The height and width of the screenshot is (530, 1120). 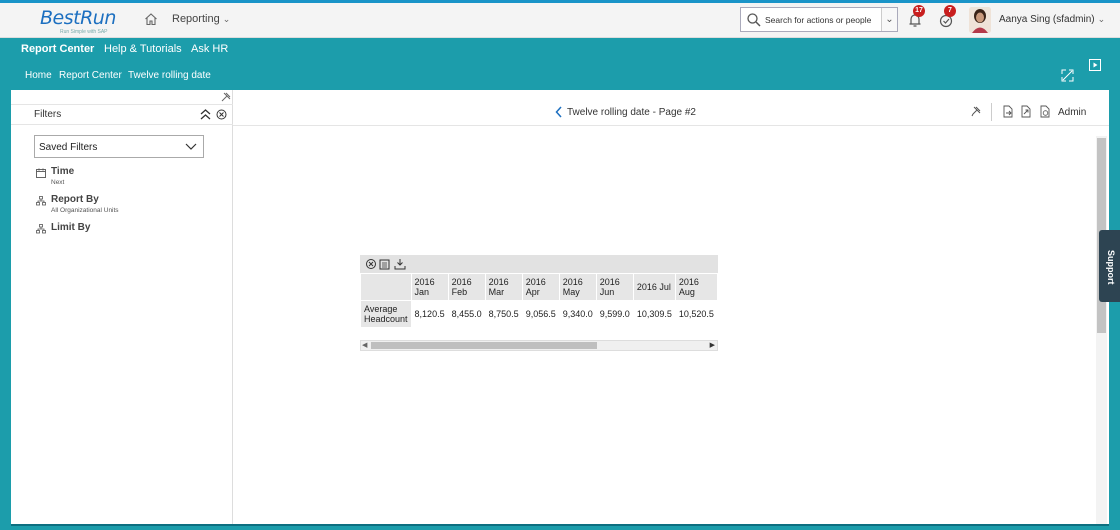 What do you see at coordinates (560, 525) in the screenshot?
I see `bottom-divider` at bounding box center [560, 525].